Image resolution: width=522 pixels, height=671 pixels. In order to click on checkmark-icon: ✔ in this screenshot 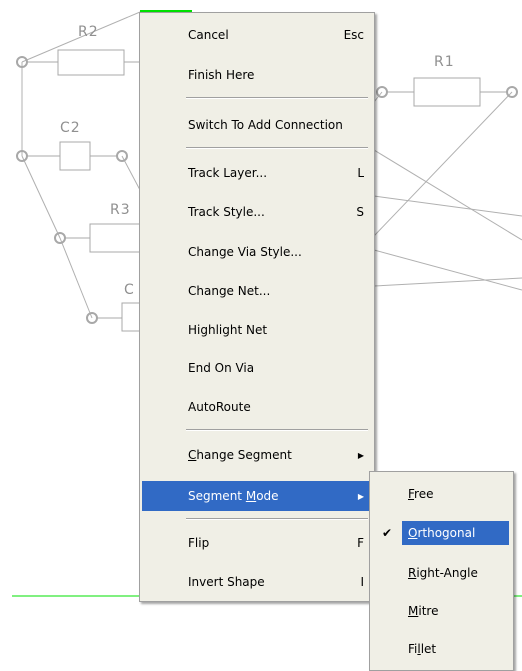, I will do `click(387, 533)`.